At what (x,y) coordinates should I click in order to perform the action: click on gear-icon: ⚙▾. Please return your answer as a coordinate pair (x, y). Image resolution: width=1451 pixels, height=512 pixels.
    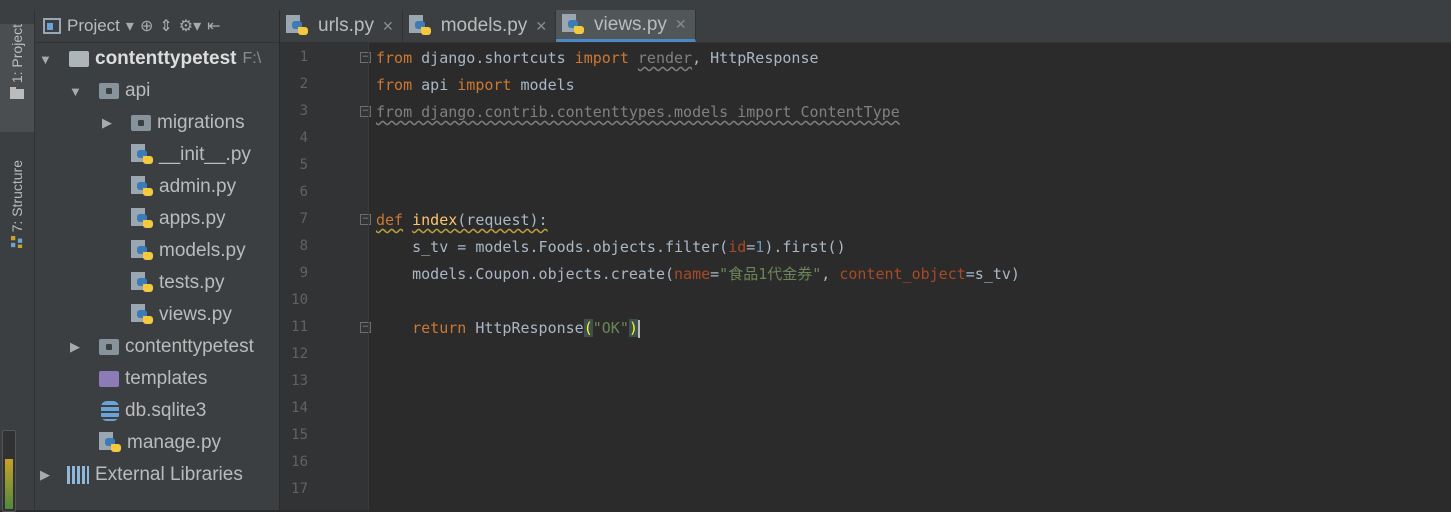
    Looking at the image, I should click on (190, 26).